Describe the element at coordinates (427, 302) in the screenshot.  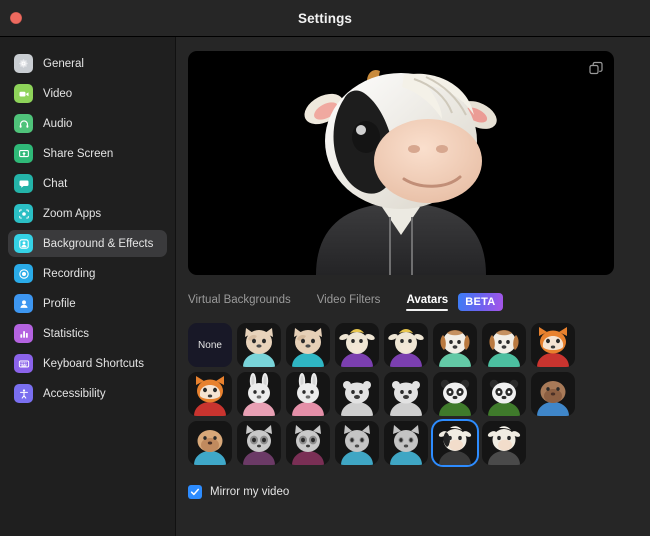
I see `tab-avatars: Avatars` at that location.